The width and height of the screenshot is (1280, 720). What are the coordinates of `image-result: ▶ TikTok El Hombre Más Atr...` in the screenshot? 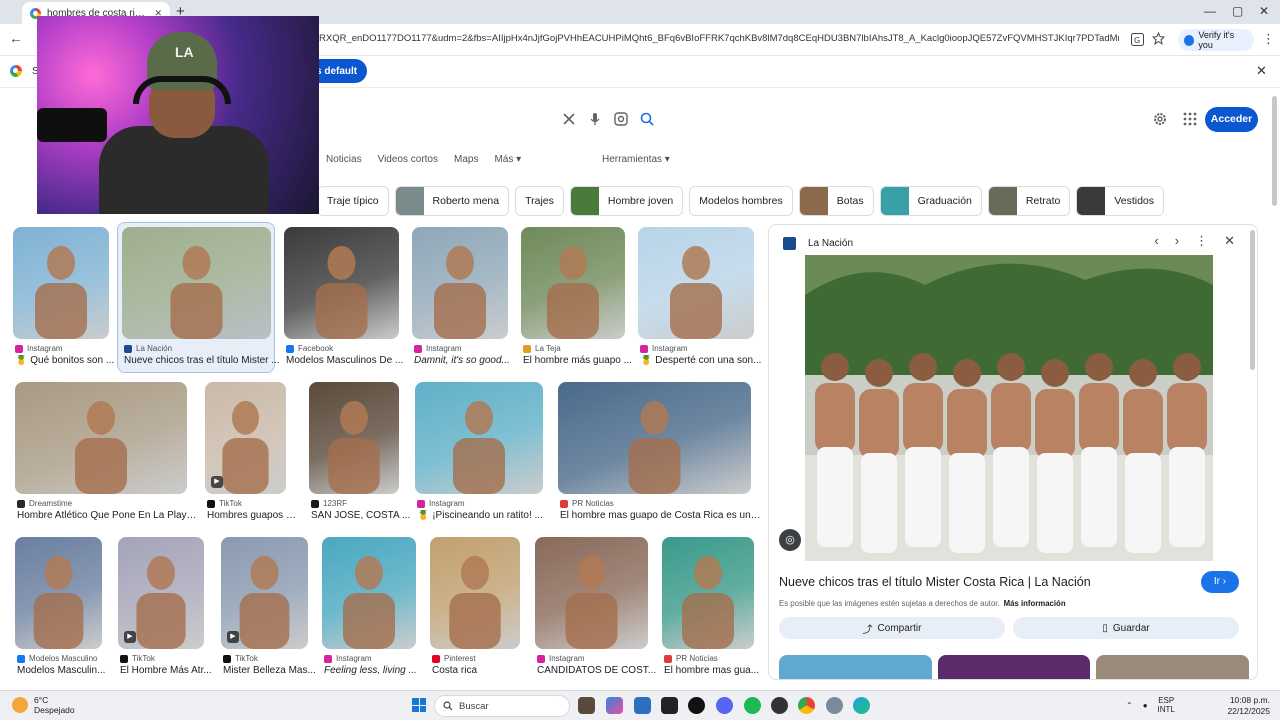 It's located at (165, 609).